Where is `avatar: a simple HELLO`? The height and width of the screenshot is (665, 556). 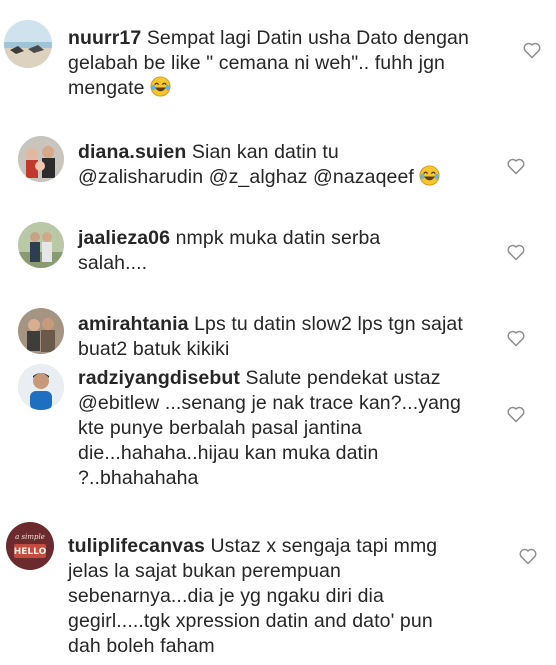 avatar: a simple HELLO is located at coordinates (30, 546).